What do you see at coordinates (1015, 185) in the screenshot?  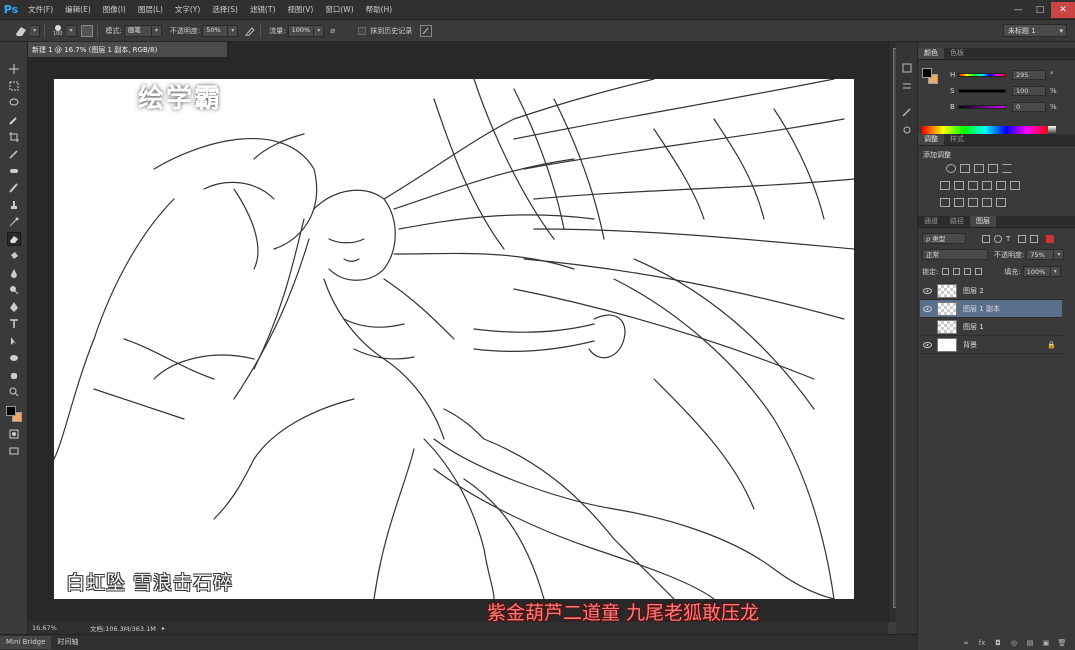 I see `color-lookup-icon` at bounding box center [1015, 185].